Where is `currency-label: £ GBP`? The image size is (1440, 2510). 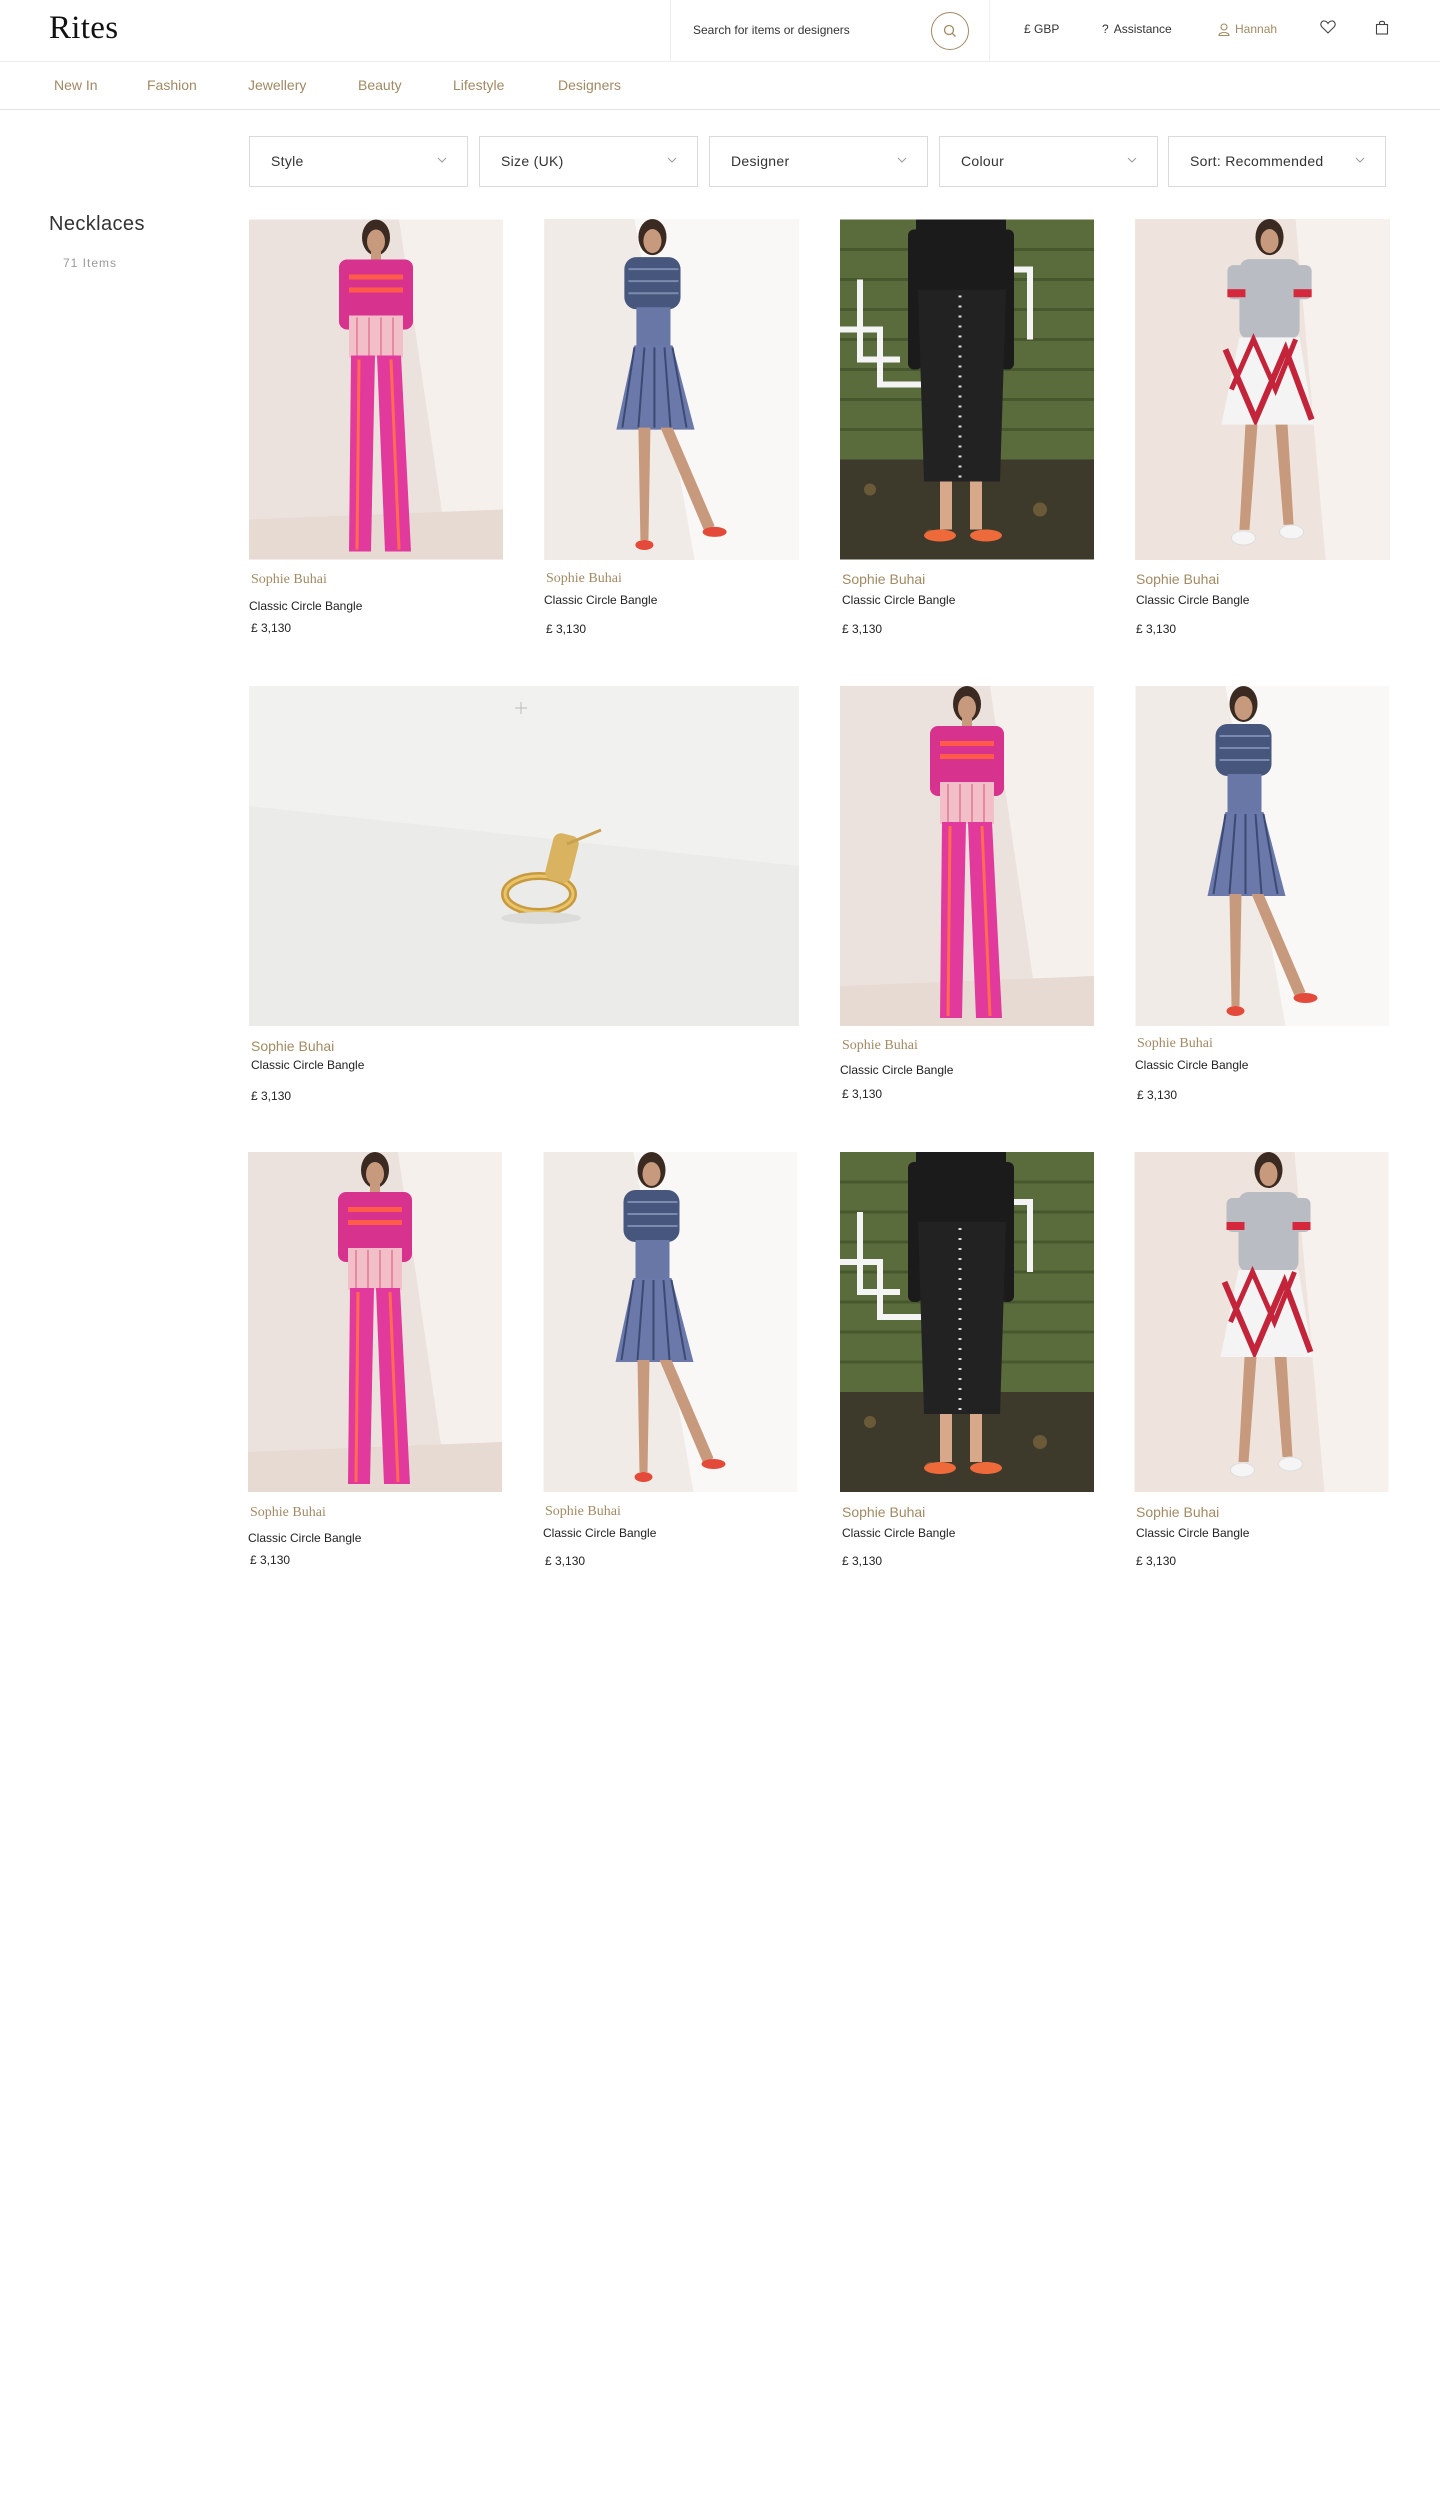 currency-label: £ GBP is located at coordinates (1042, 29).